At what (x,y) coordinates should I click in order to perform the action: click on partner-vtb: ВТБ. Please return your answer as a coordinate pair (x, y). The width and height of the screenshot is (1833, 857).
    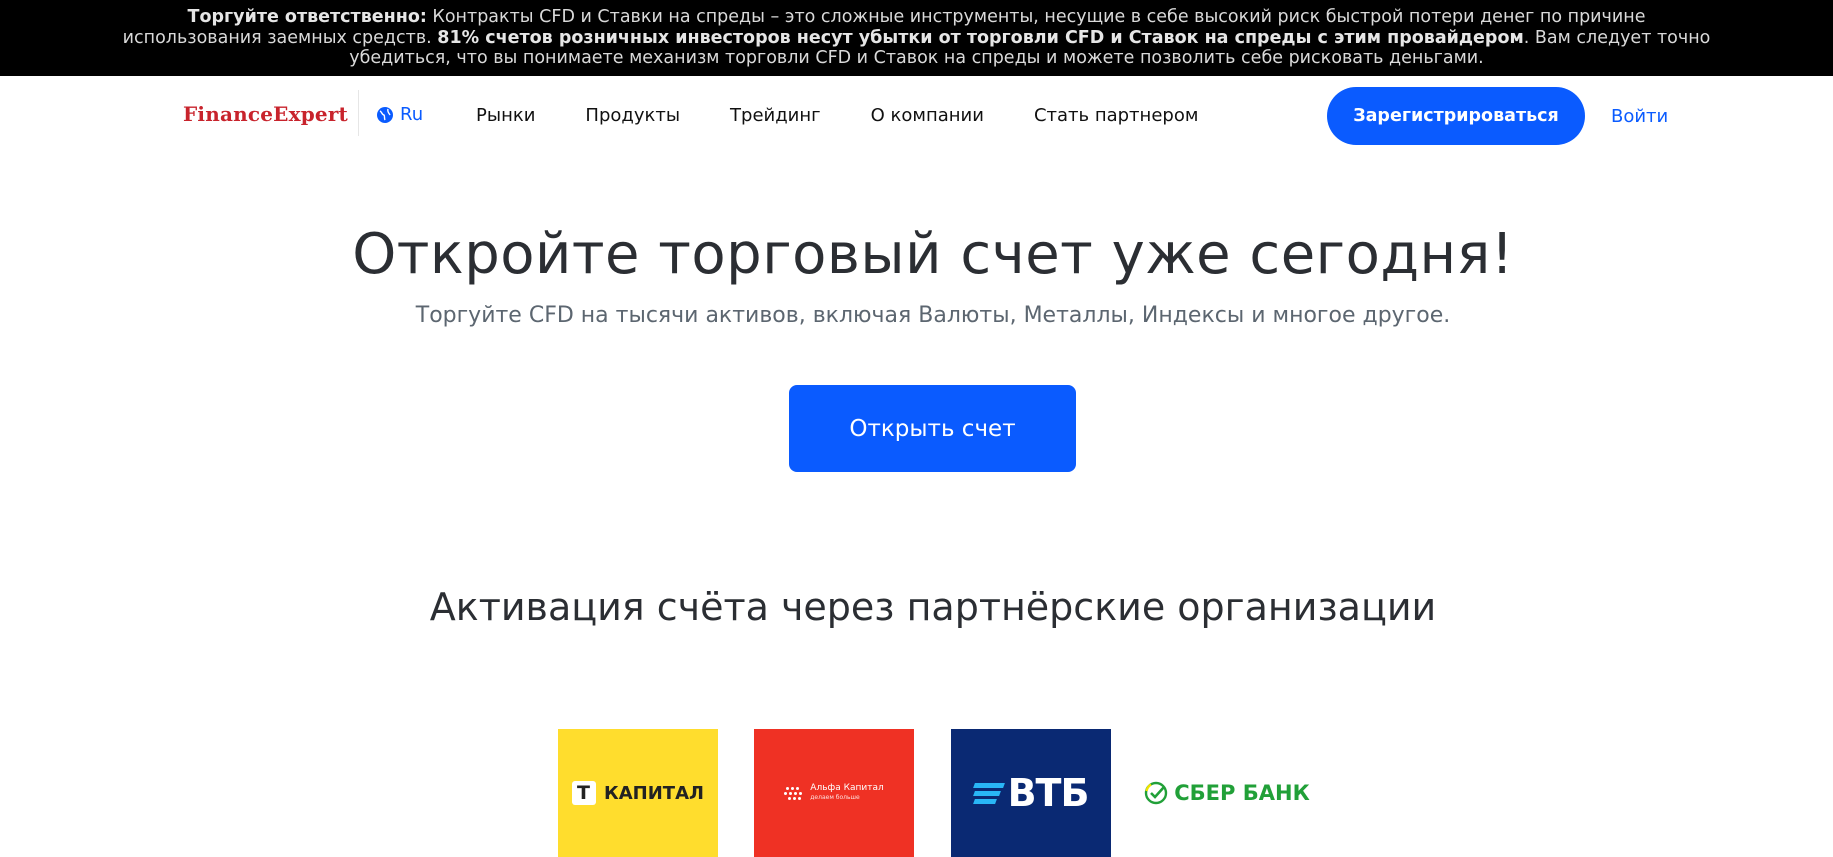
    Looking at the image, I should click on (1031, 793).